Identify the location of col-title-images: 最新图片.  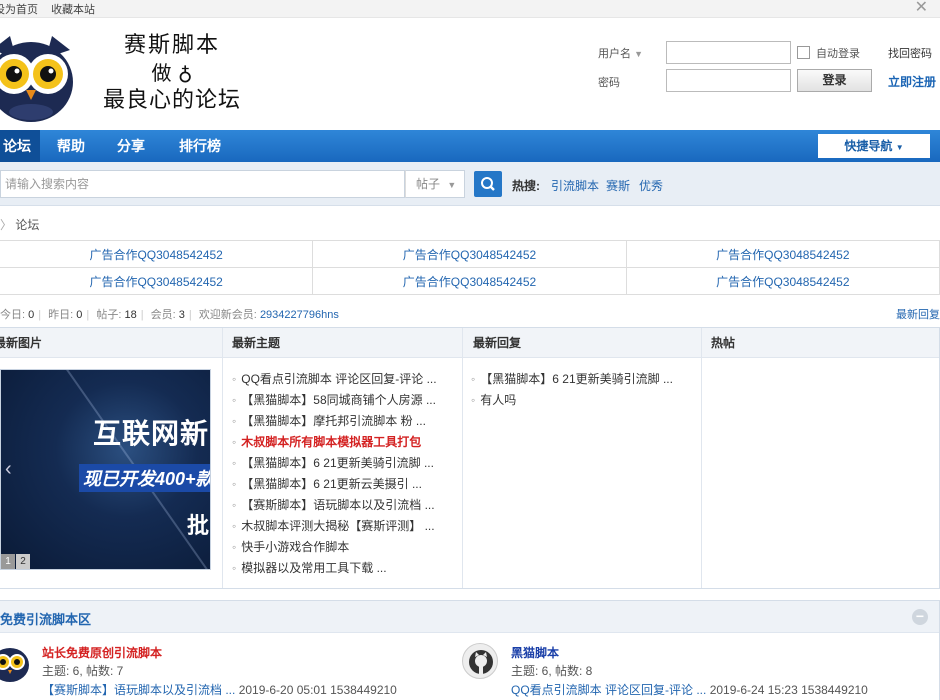
(21, 343).